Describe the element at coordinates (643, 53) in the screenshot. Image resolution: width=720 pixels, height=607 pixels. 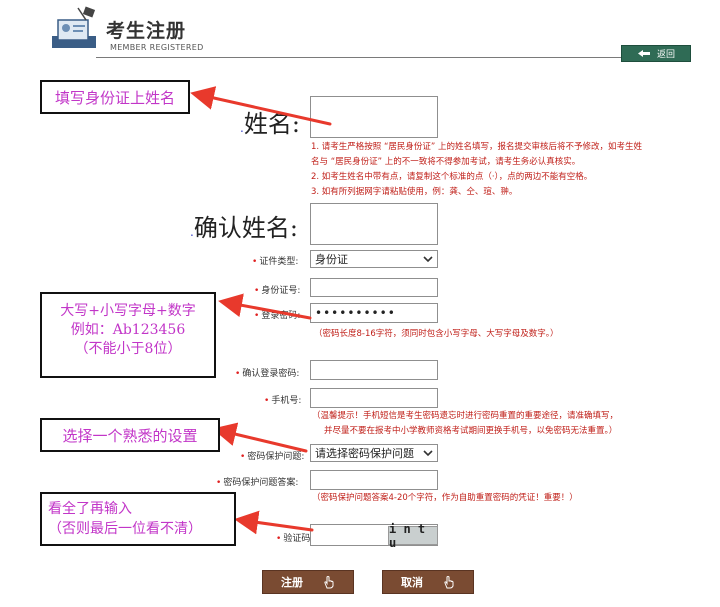
I see `back-arrow-icon` at that location.